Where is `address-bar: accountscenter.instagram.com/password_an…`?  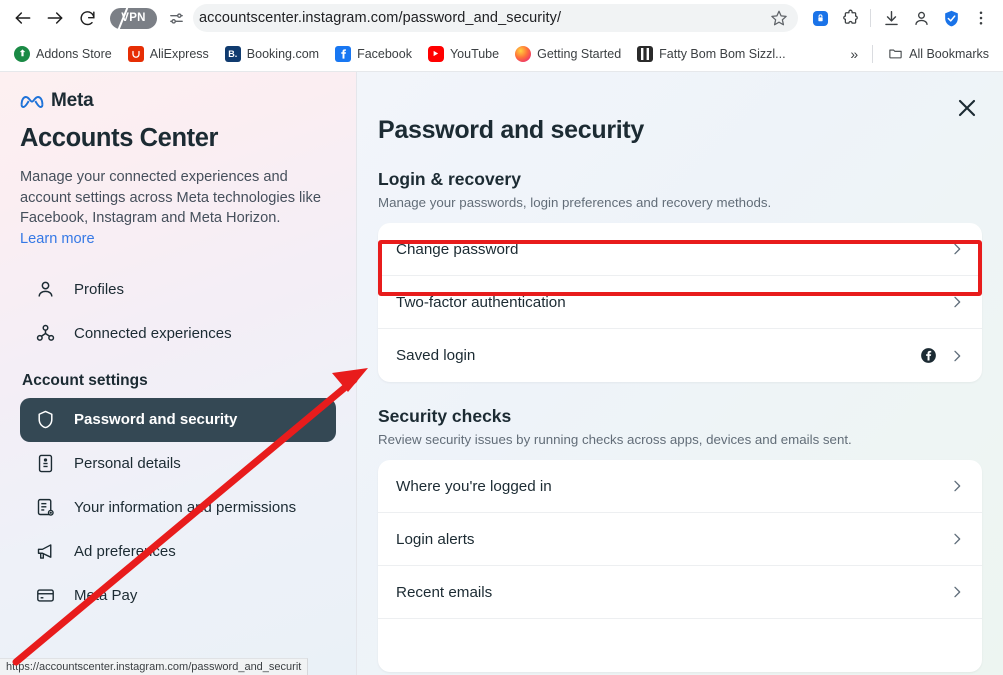 address-bar: accountscenter.instagram.com/password_an… is located at coordinates (495, 18).